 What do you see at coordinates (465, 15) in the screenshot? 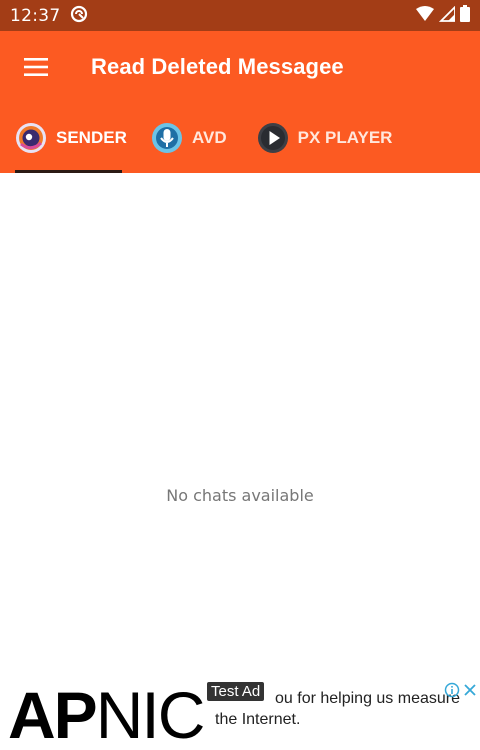
I see `battery-icon` at bounding box center [465, 15].